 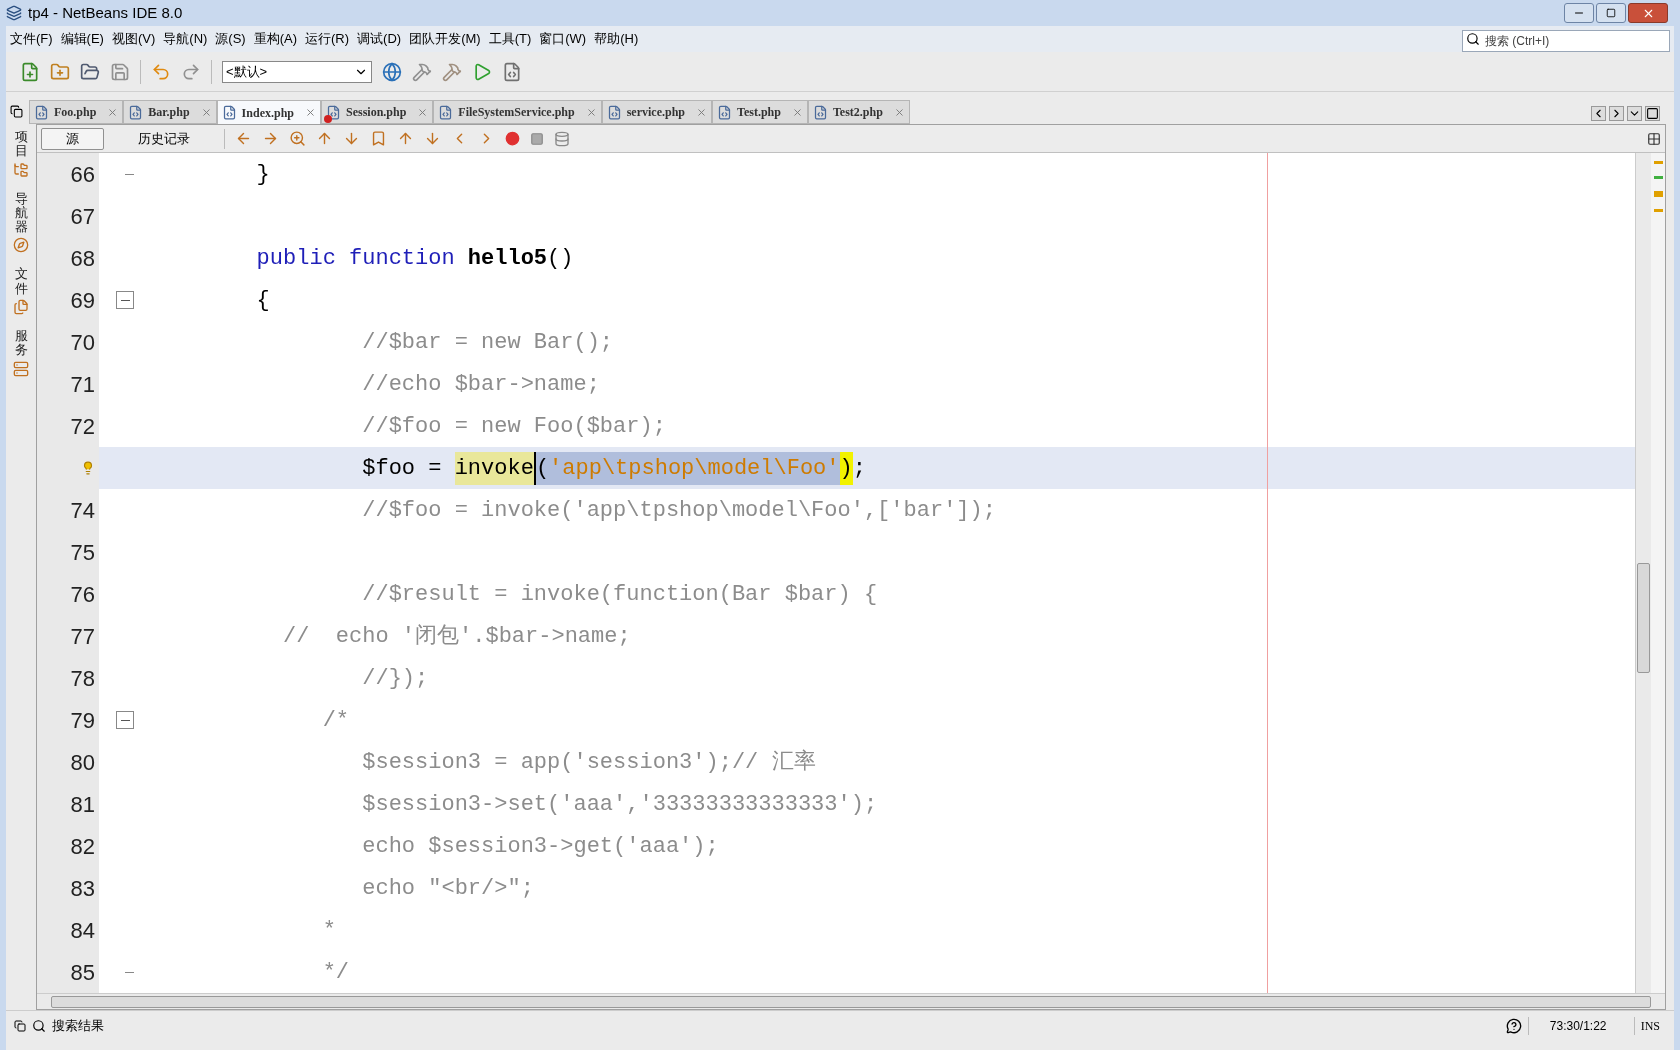 I want to click on split-icon, so click(x=1654, y=138).